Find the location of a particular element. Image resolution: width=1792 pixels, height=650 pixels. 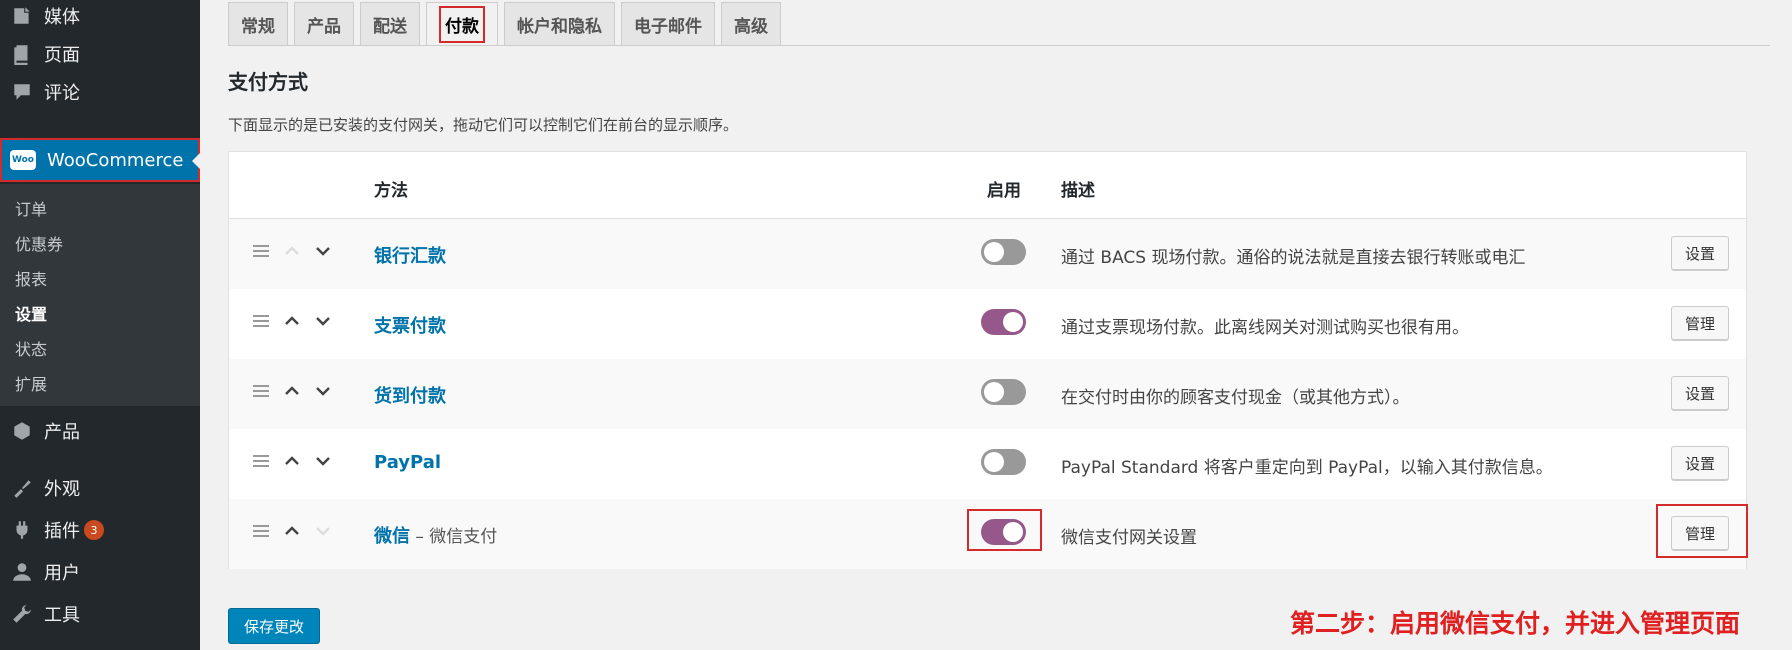

method-link-cheque: 支票付款 is located at coordinates (410, 325).